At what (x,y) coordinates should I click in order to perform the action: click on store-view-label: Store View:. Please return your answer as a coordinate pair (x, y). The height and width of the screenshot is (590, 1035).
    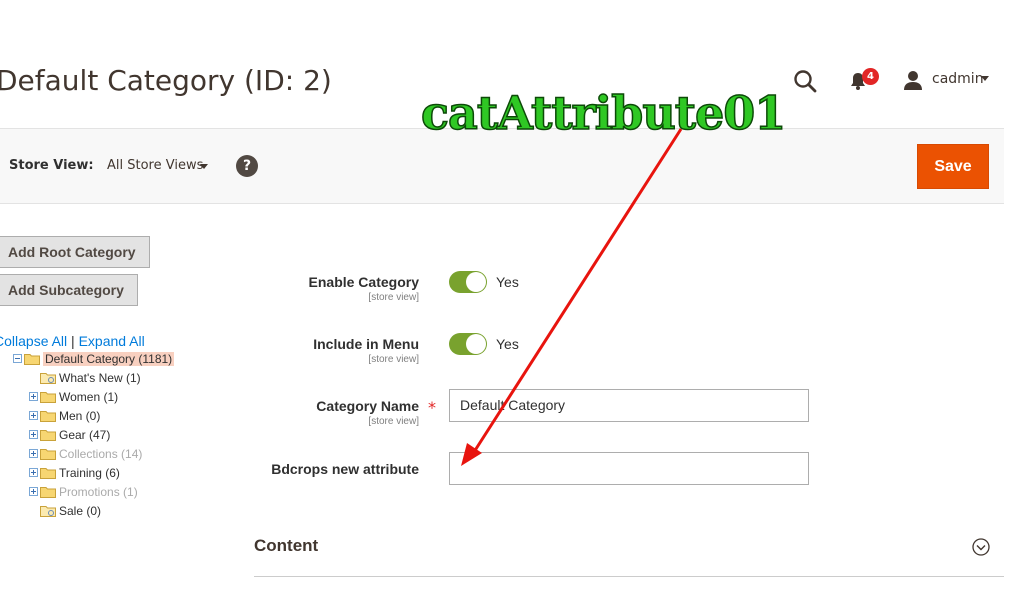
    Looking at the image, I should click on (51, 165).